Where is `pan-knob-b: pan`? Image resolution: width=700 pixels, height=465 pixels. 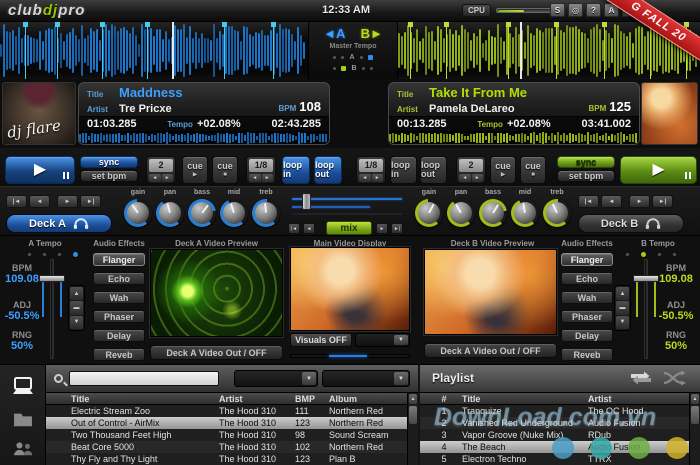
pan-knob-b: pan is located at coordinates (461, 210).